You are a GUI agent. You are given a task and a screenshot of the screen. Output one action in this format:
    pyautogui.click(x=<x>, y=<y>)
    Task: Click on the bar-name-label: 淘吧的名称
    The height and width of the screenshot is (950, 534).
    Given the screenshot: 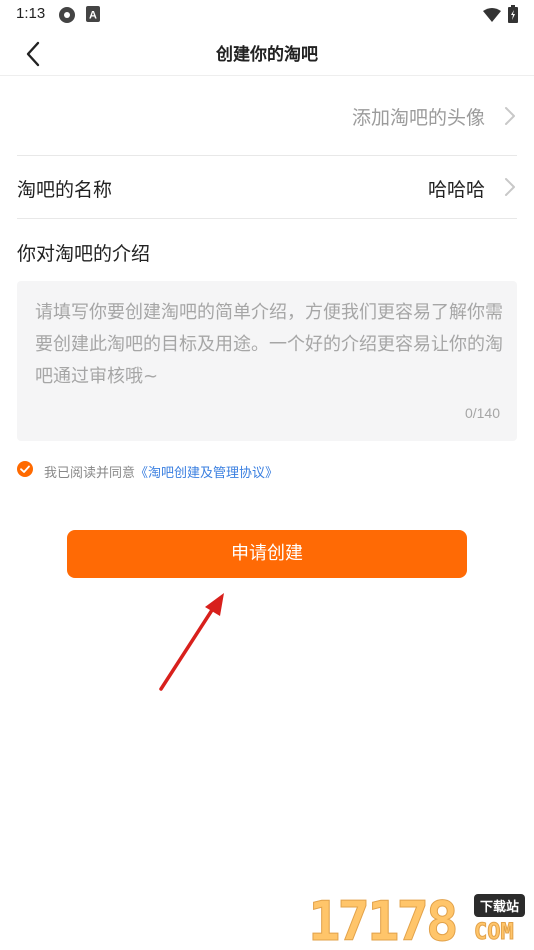 What is the action you would take?
    pyautogui.click(x=65, y=190)
    